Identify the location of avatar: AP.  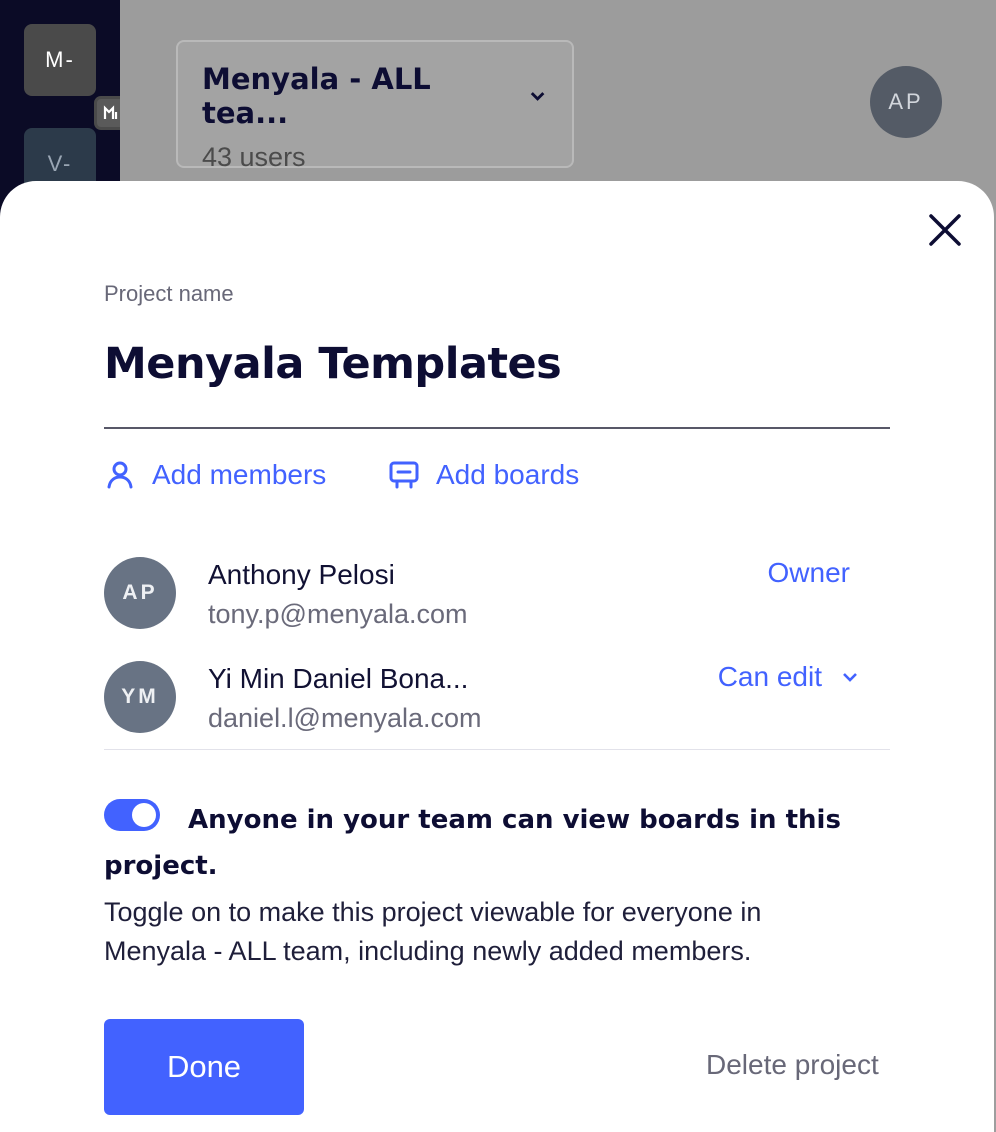
(140, 593).